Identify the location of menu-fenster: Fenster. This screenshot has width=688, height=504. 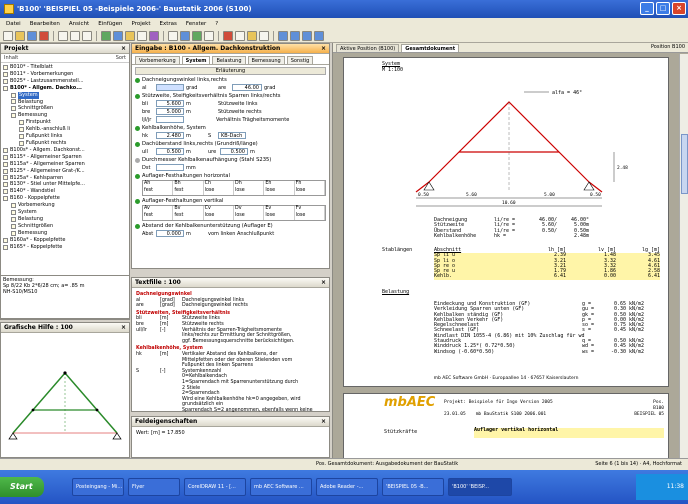
(196, 24).